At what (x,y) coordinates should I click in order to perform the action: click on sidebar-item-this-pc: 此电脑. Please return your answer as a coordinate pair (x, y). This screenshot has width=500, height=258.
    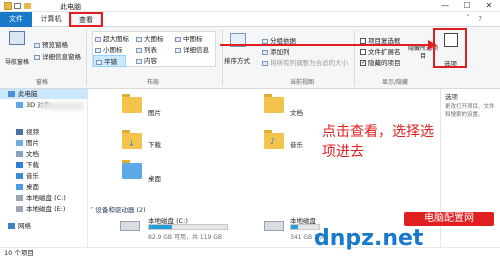
    Looking at the image, I should click on (44, 94).